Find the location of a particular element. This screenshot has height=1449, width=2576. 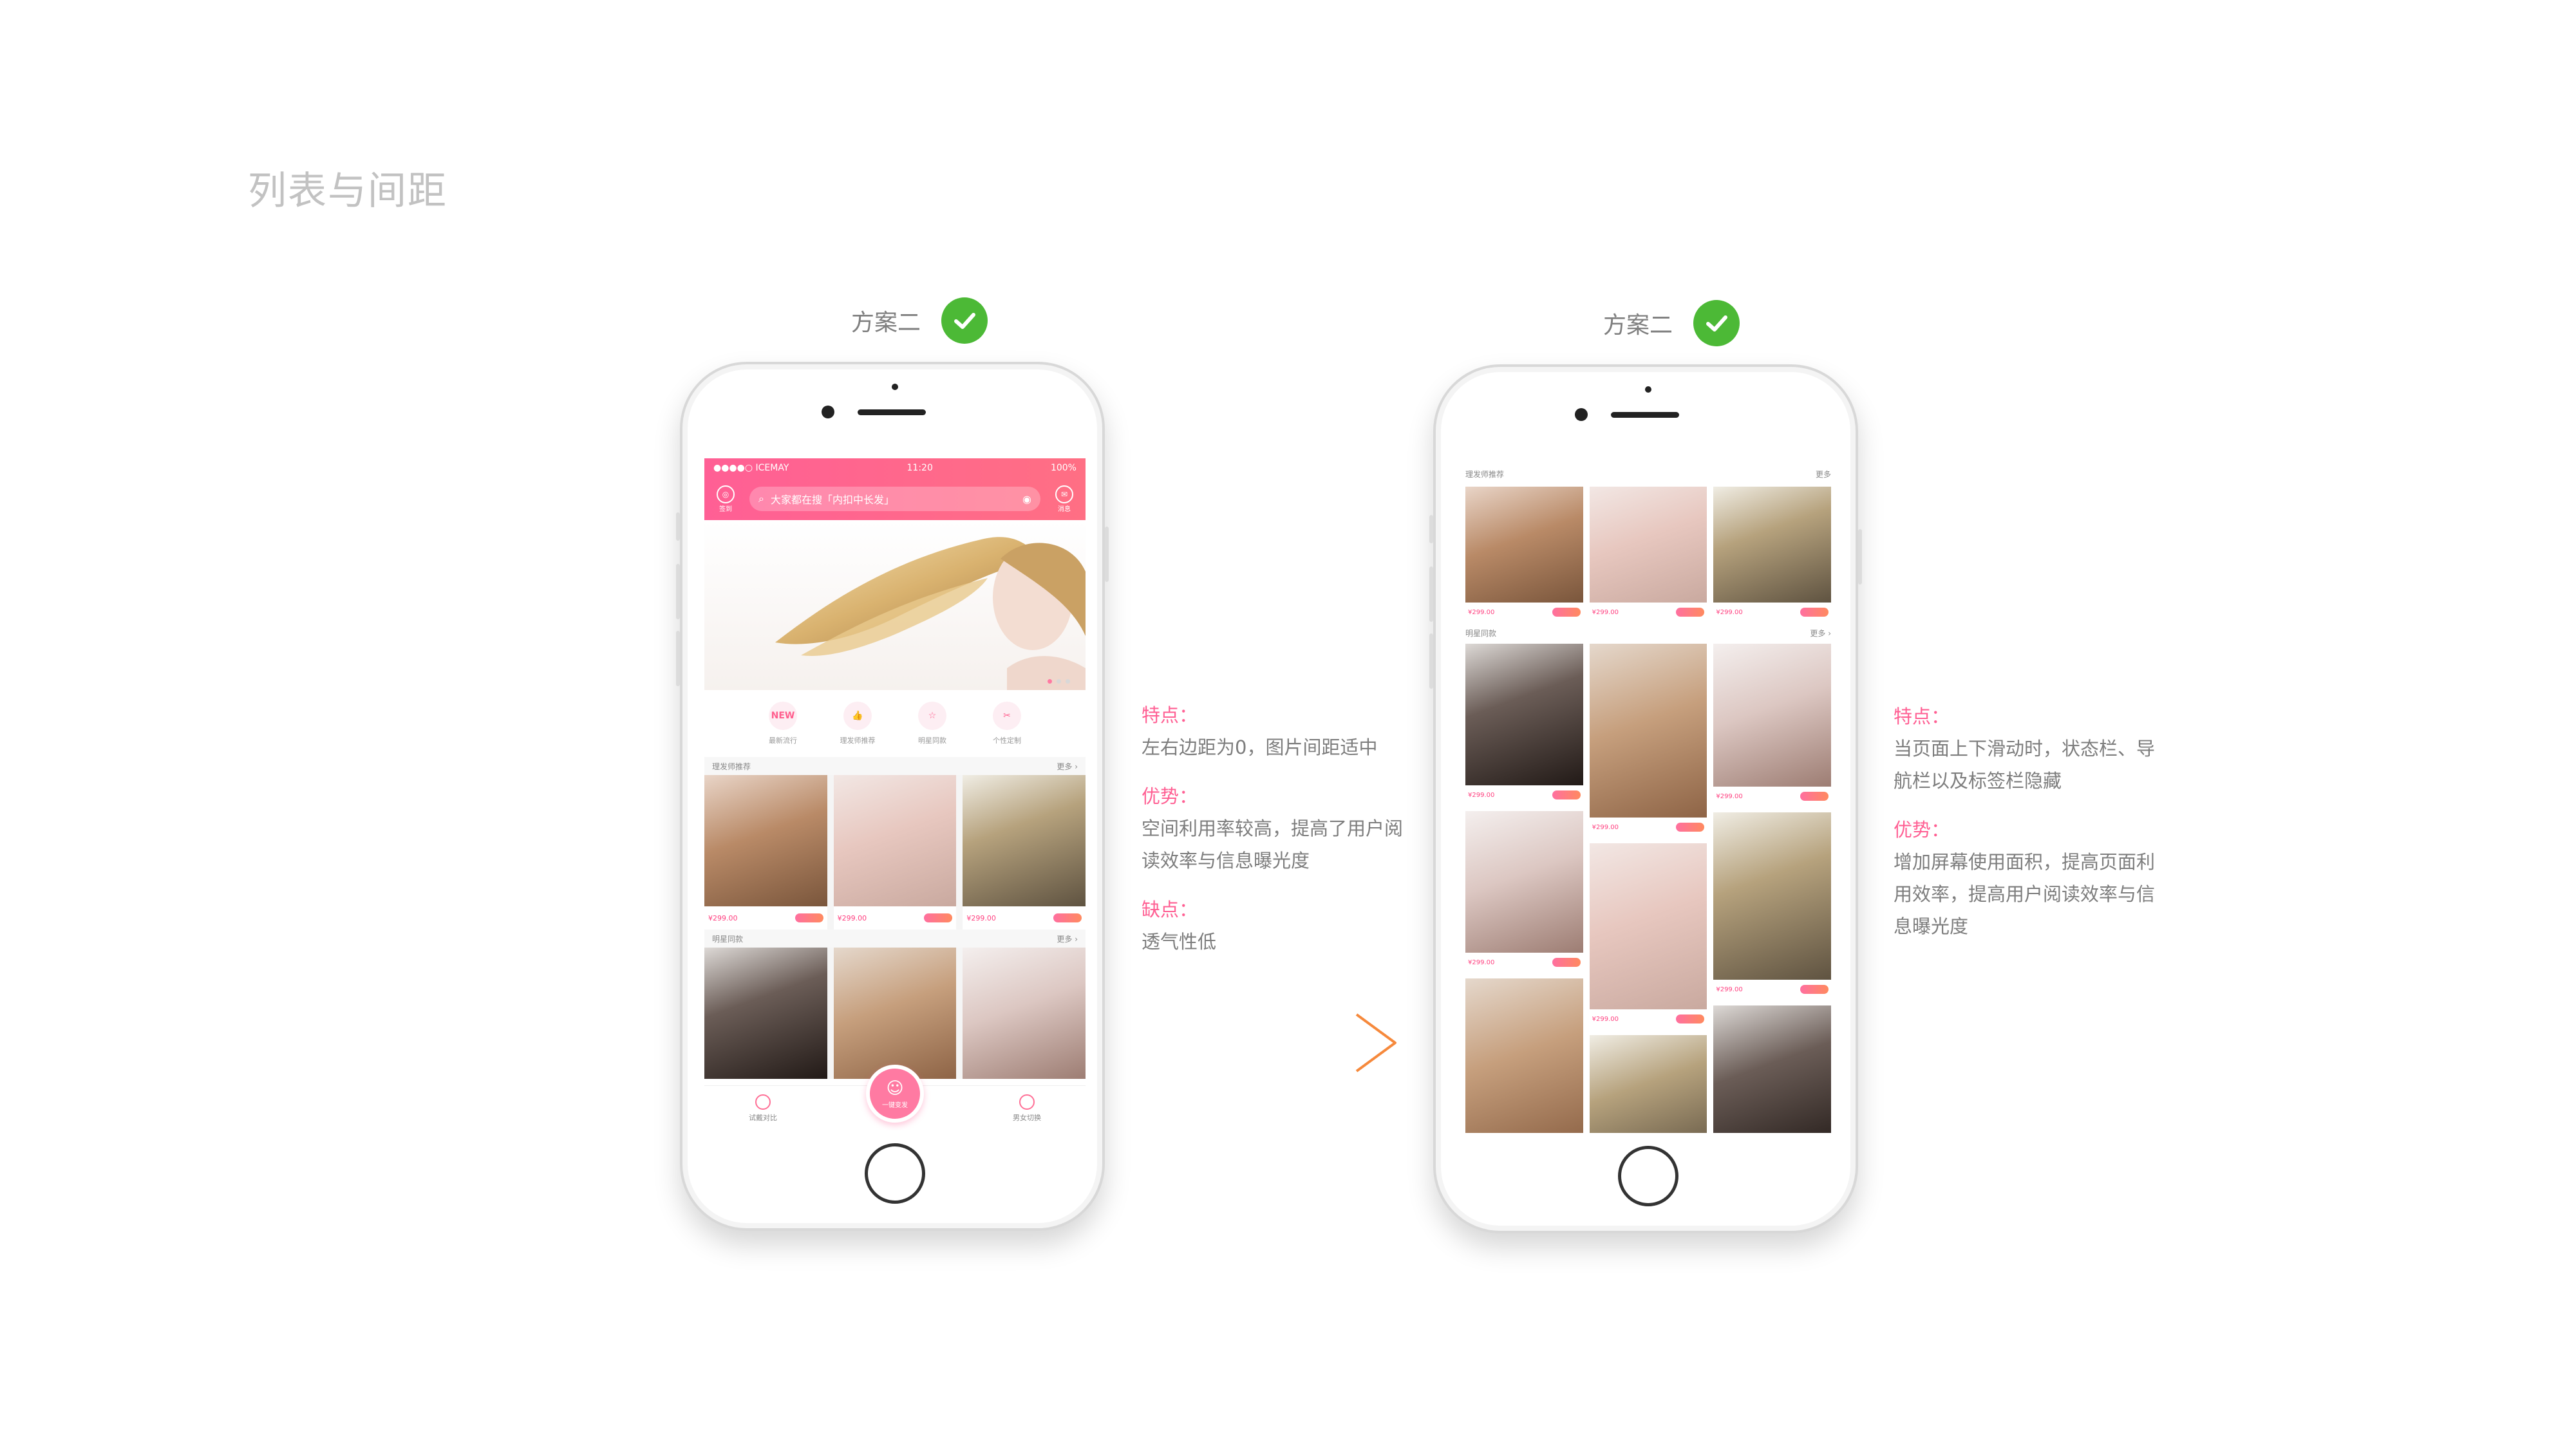

category-custom: ✂ 个性定制 is located at coordinates (1007, 723).